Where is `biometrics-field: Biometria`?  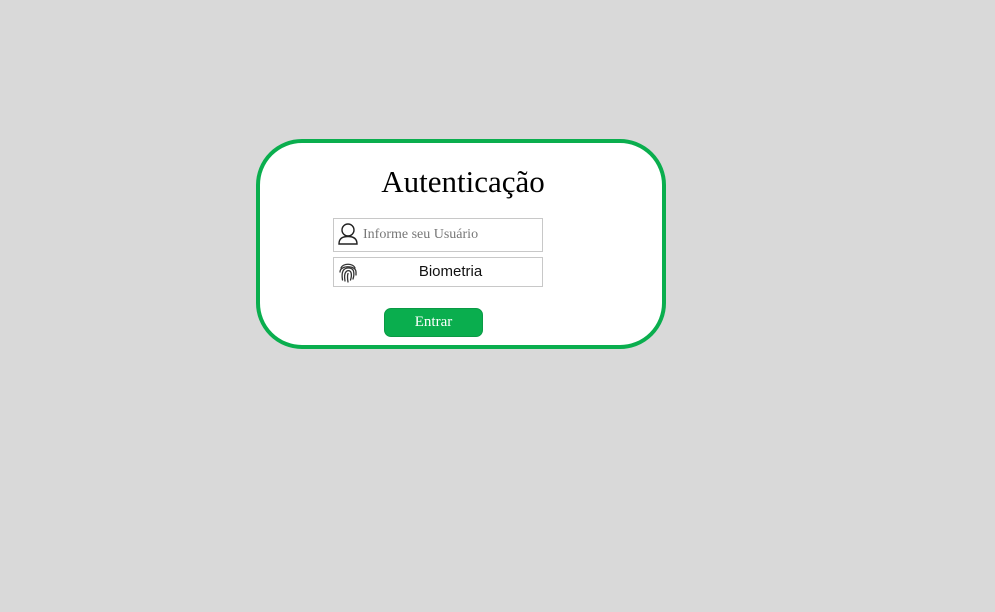 biometrics-field: Biometria is located at coordinates (438, 272).